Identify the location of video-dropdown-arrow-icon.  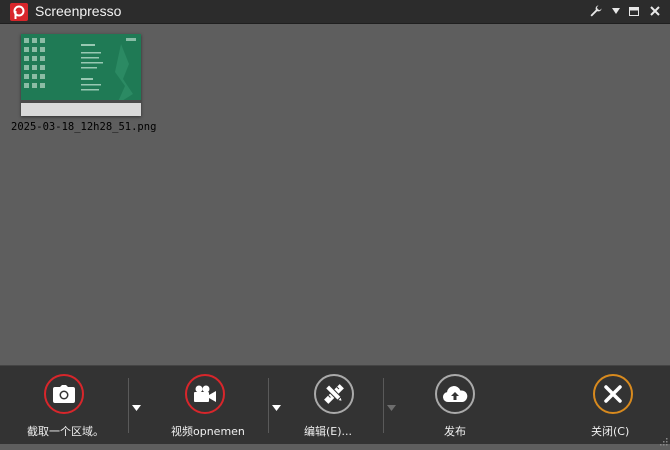
(276, 408).